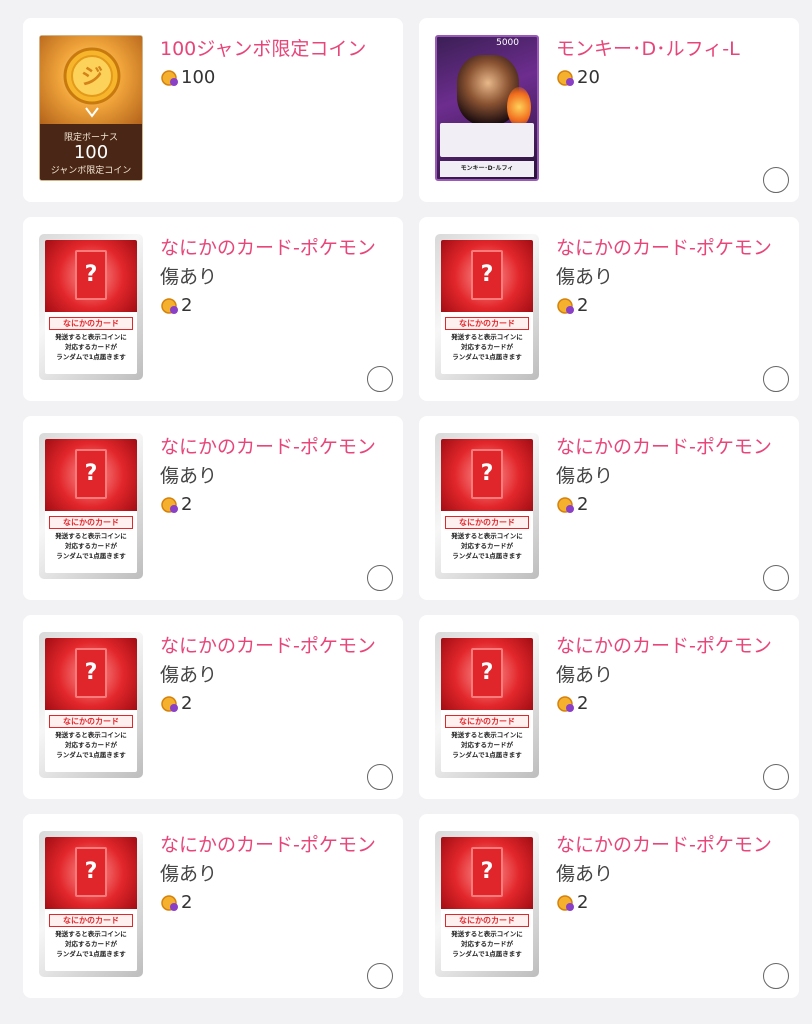 The width and height of the screenshot is (812, 1024). Describe the element at coordinates (669, 62) in the screenshot. I see `item-info: モンキー･D･ルフィ-L 20` at that location.